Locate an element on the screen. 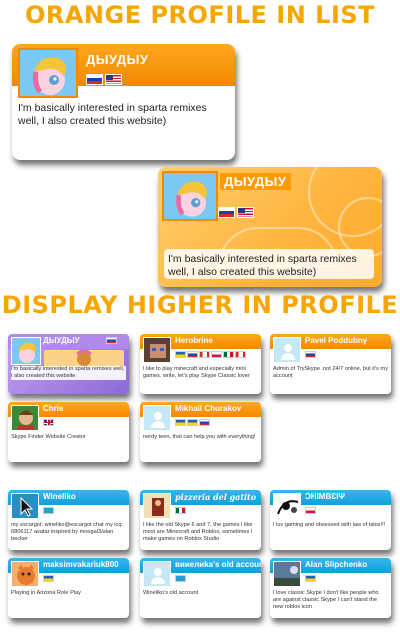  card-name: Pavel Poddubny is located at coordinates (336, 340).